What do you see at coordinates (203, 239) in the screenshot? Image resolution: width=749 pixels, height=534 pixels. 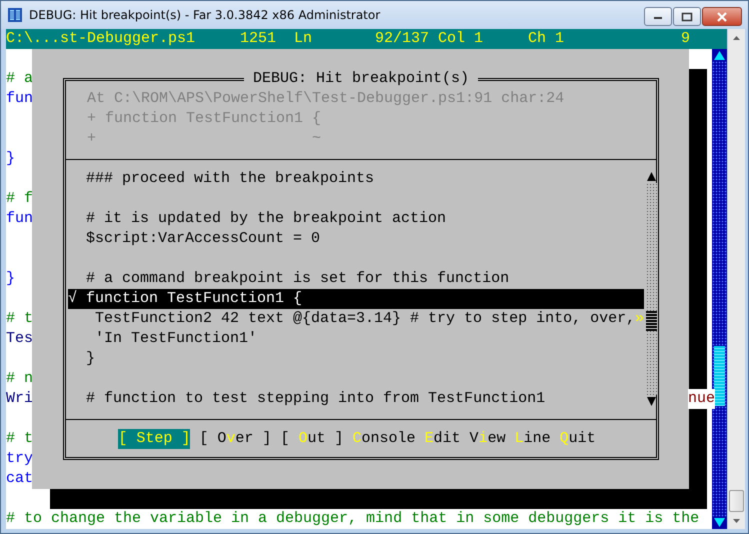 I see `code-line: $script:VarAccessCount = 0` at bounding box center [203, 239].